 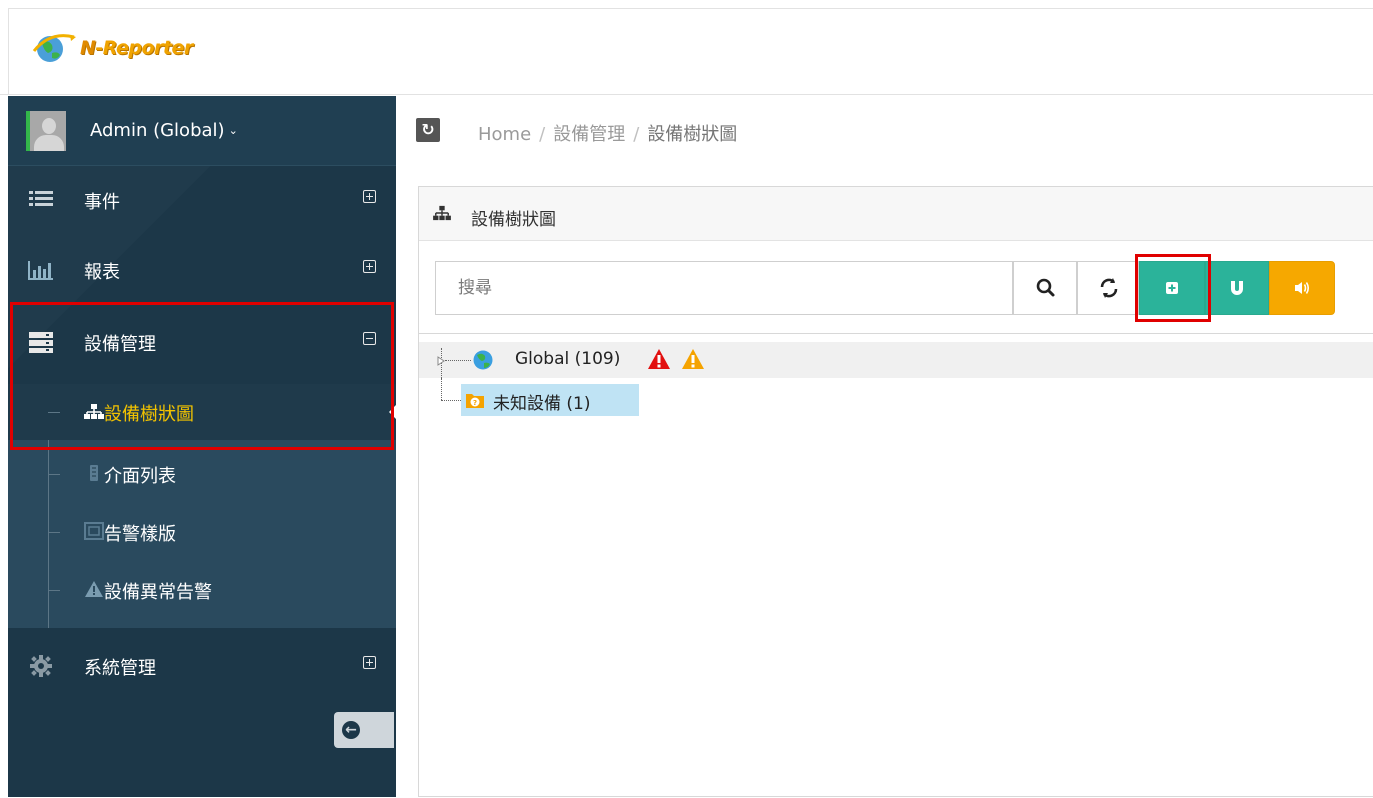 I want to click on sidebar-subitem-alert-template: 告警樣版, so click(x=202, y=532).